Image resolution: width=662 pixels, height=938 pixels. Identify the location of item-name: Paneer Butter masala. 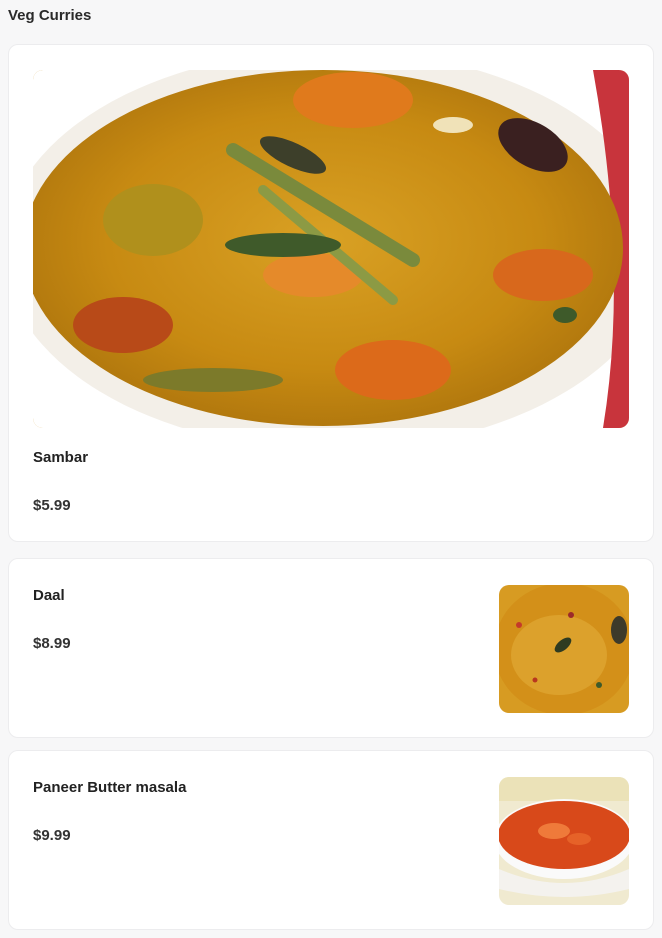
(110, 787).